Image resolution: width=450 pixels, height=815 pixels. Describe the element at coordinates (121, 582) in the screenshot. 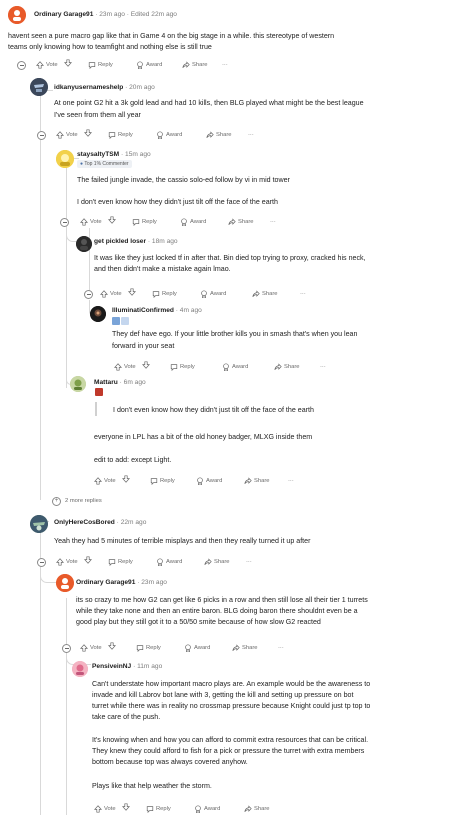

I see `comment-author: Ordinary Garage91 · 23m ago` at that location.